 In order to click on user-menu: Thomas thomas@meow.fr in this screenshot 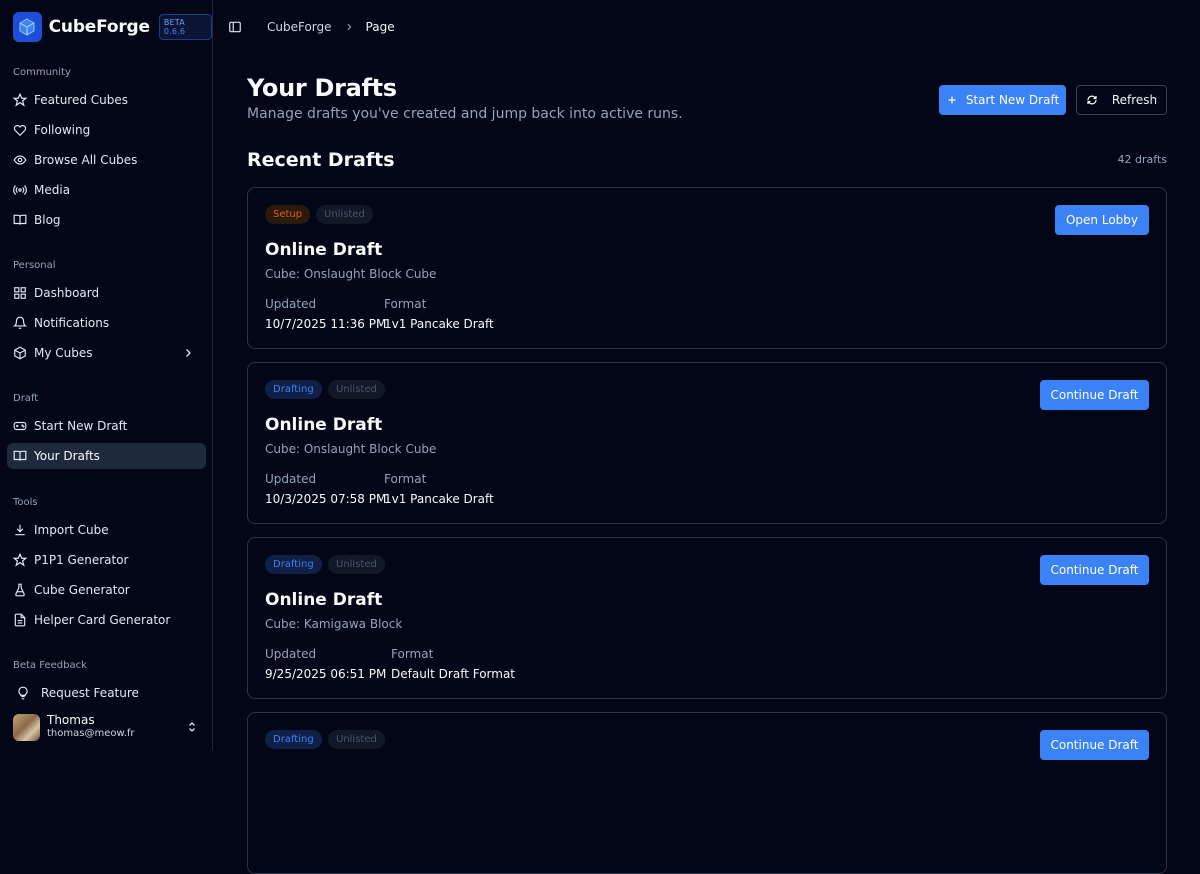, I will do `click(106, 727)`.